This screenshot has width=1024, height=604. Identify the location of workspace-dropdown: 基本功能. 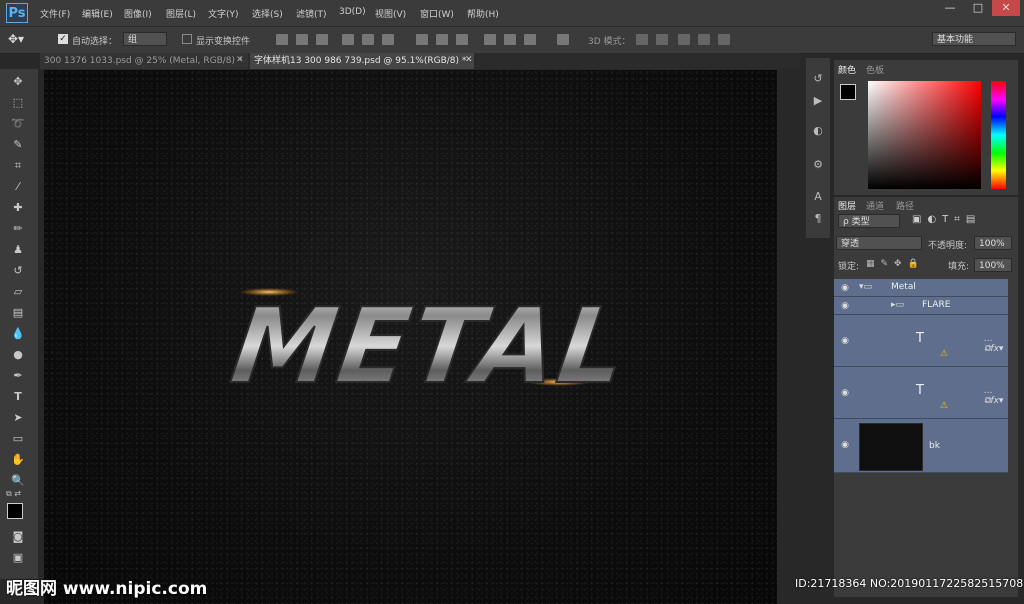
(974, 39).